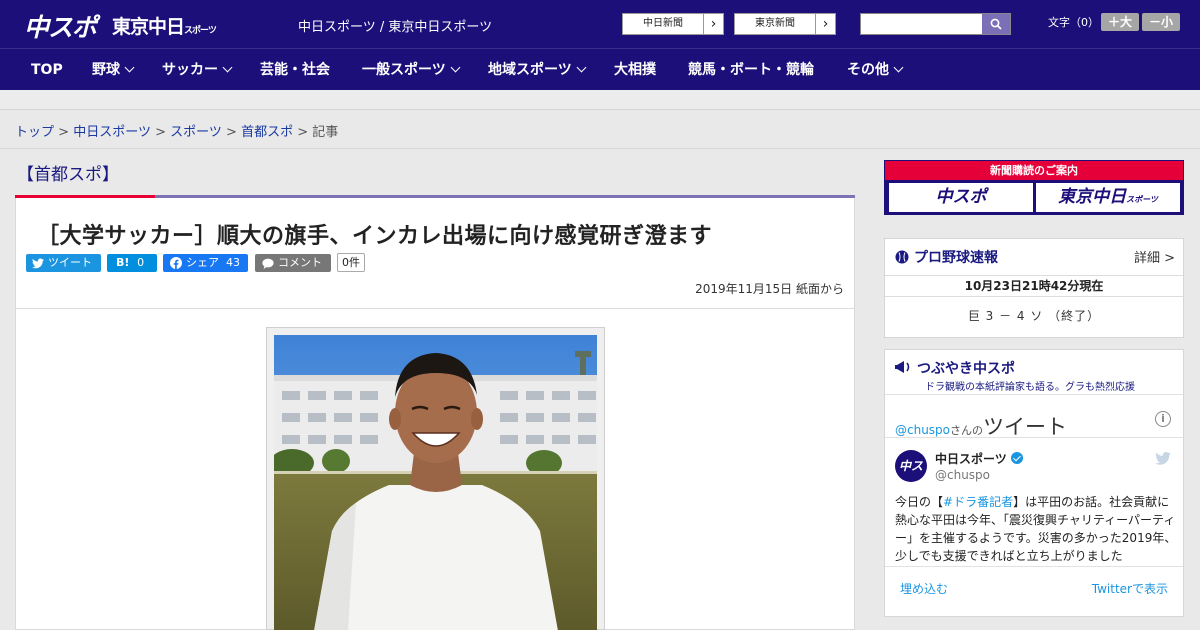  I want to click on avatar: 中スポ, so click(911, 466).